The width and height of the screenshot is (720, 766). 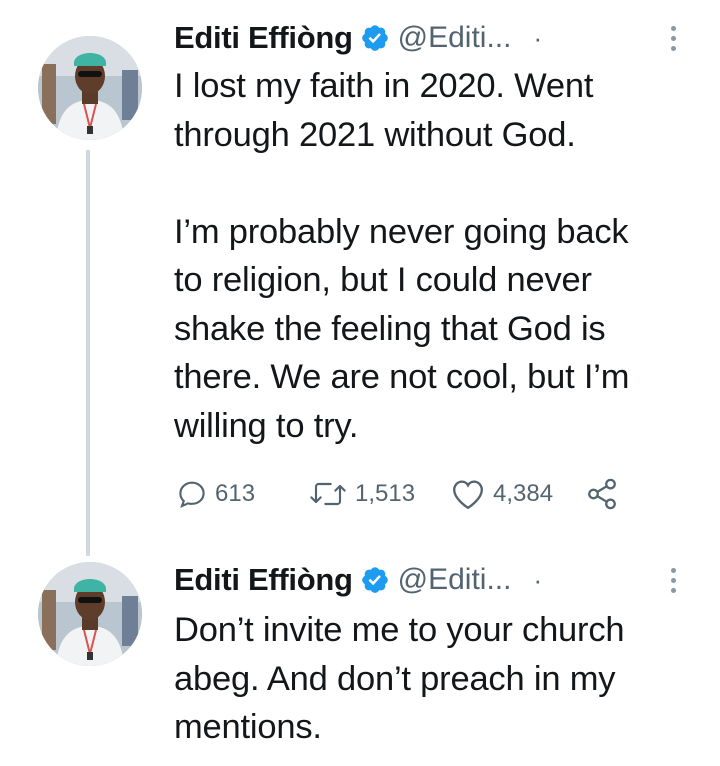 I want to click on like-button: 4,384, so click(x=501, y=494).